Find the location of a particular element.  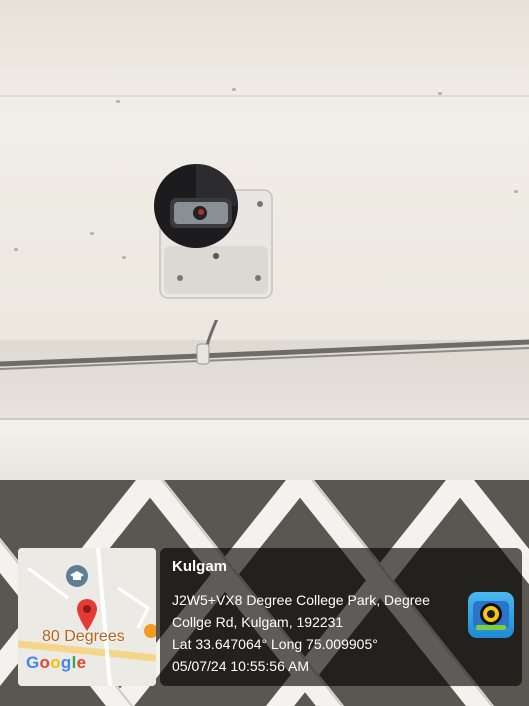

balcony-railing is located at coordinates (264, 451).